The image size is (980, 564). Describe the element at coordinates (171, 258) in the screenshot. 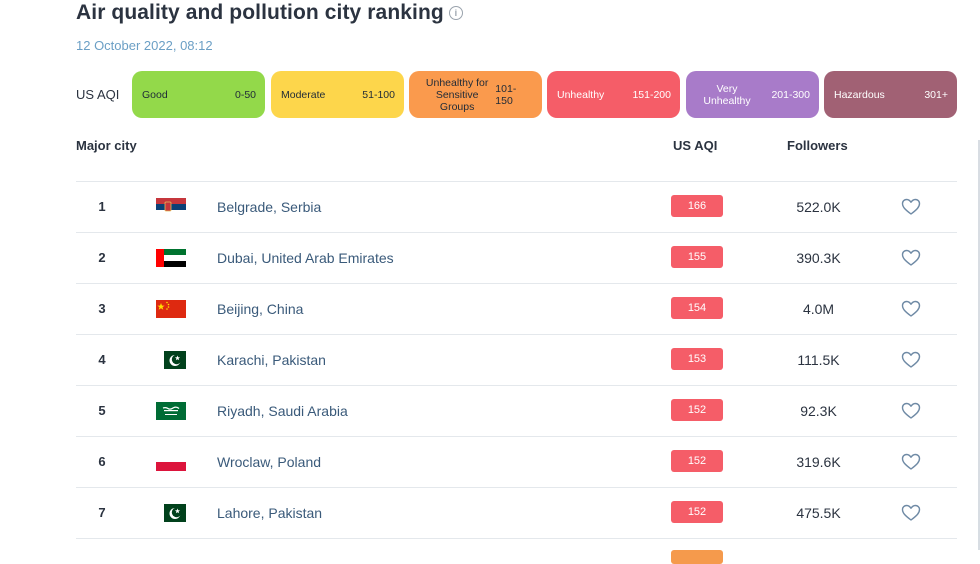

I see `uae-flag` at that location.